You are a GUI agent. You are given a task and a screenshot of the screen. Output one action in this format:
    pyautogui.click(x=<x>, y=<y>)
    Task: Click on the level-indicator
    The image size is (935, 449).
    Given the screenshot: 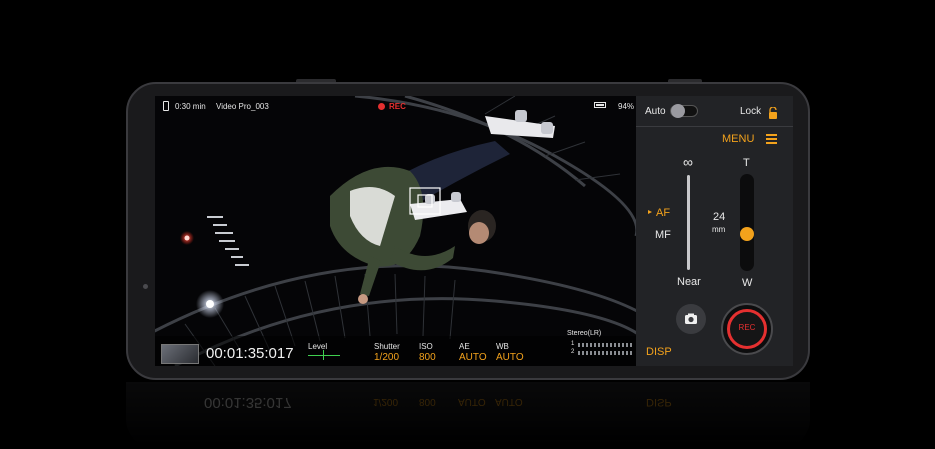 What is the action you would take?
    pyautogui.click(x=324, y=355)
    